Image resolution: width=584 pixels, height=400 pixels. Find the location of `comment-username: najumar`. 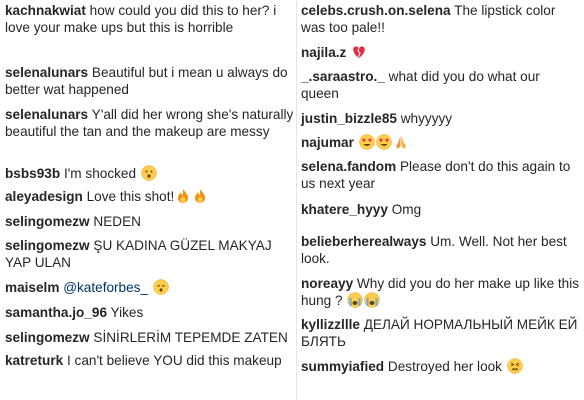

comment-username: najumar is located at coordinates (327, 142).